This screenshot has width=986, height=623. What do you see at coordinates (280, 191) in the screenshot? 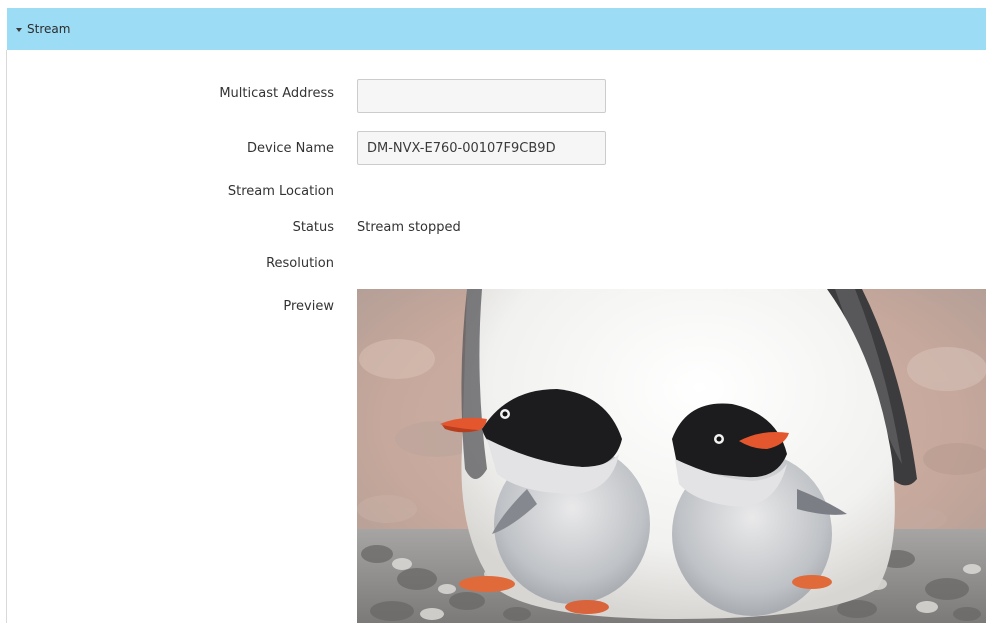
I see `stream-location-label: Stream Location` at bounding box center [280, 191].